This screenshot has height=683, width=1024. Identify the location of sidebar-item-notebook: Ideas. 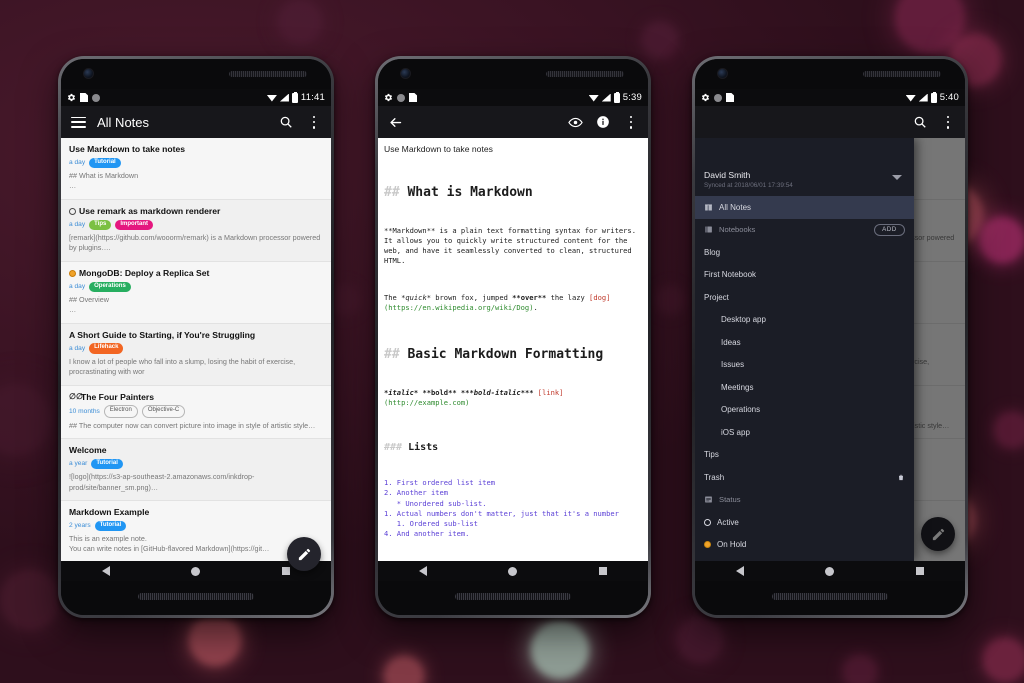
(804, 342).